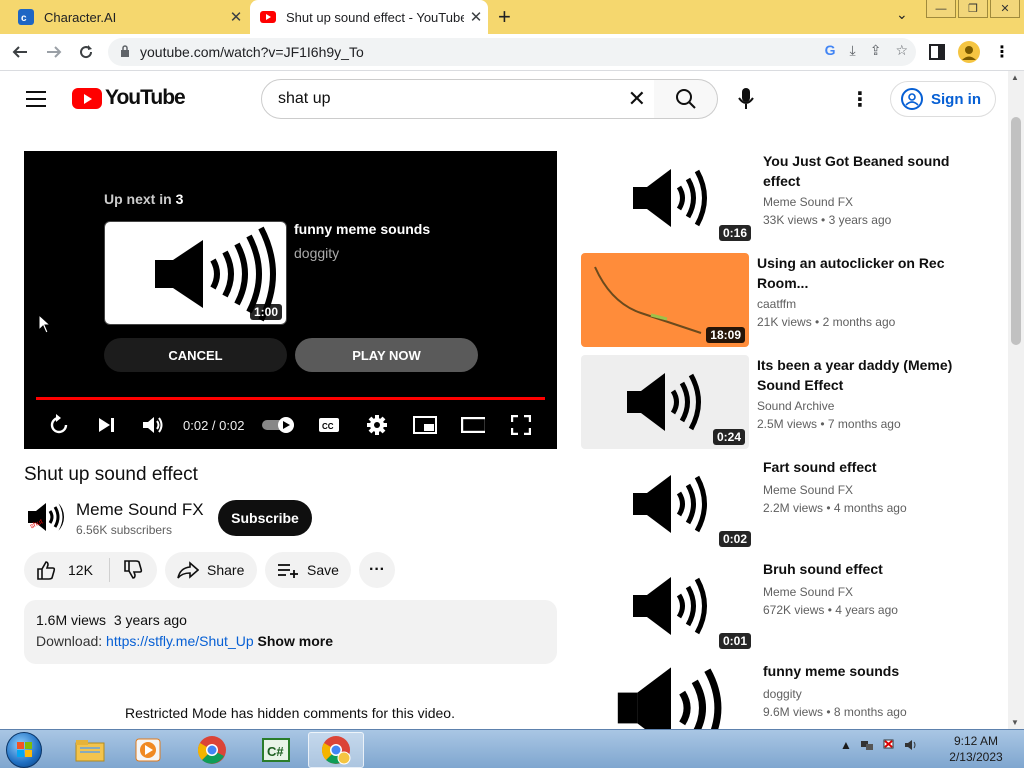  Describe the element at coordinates (133, 570) in the screenshot. I see `dislike-button` at that location.